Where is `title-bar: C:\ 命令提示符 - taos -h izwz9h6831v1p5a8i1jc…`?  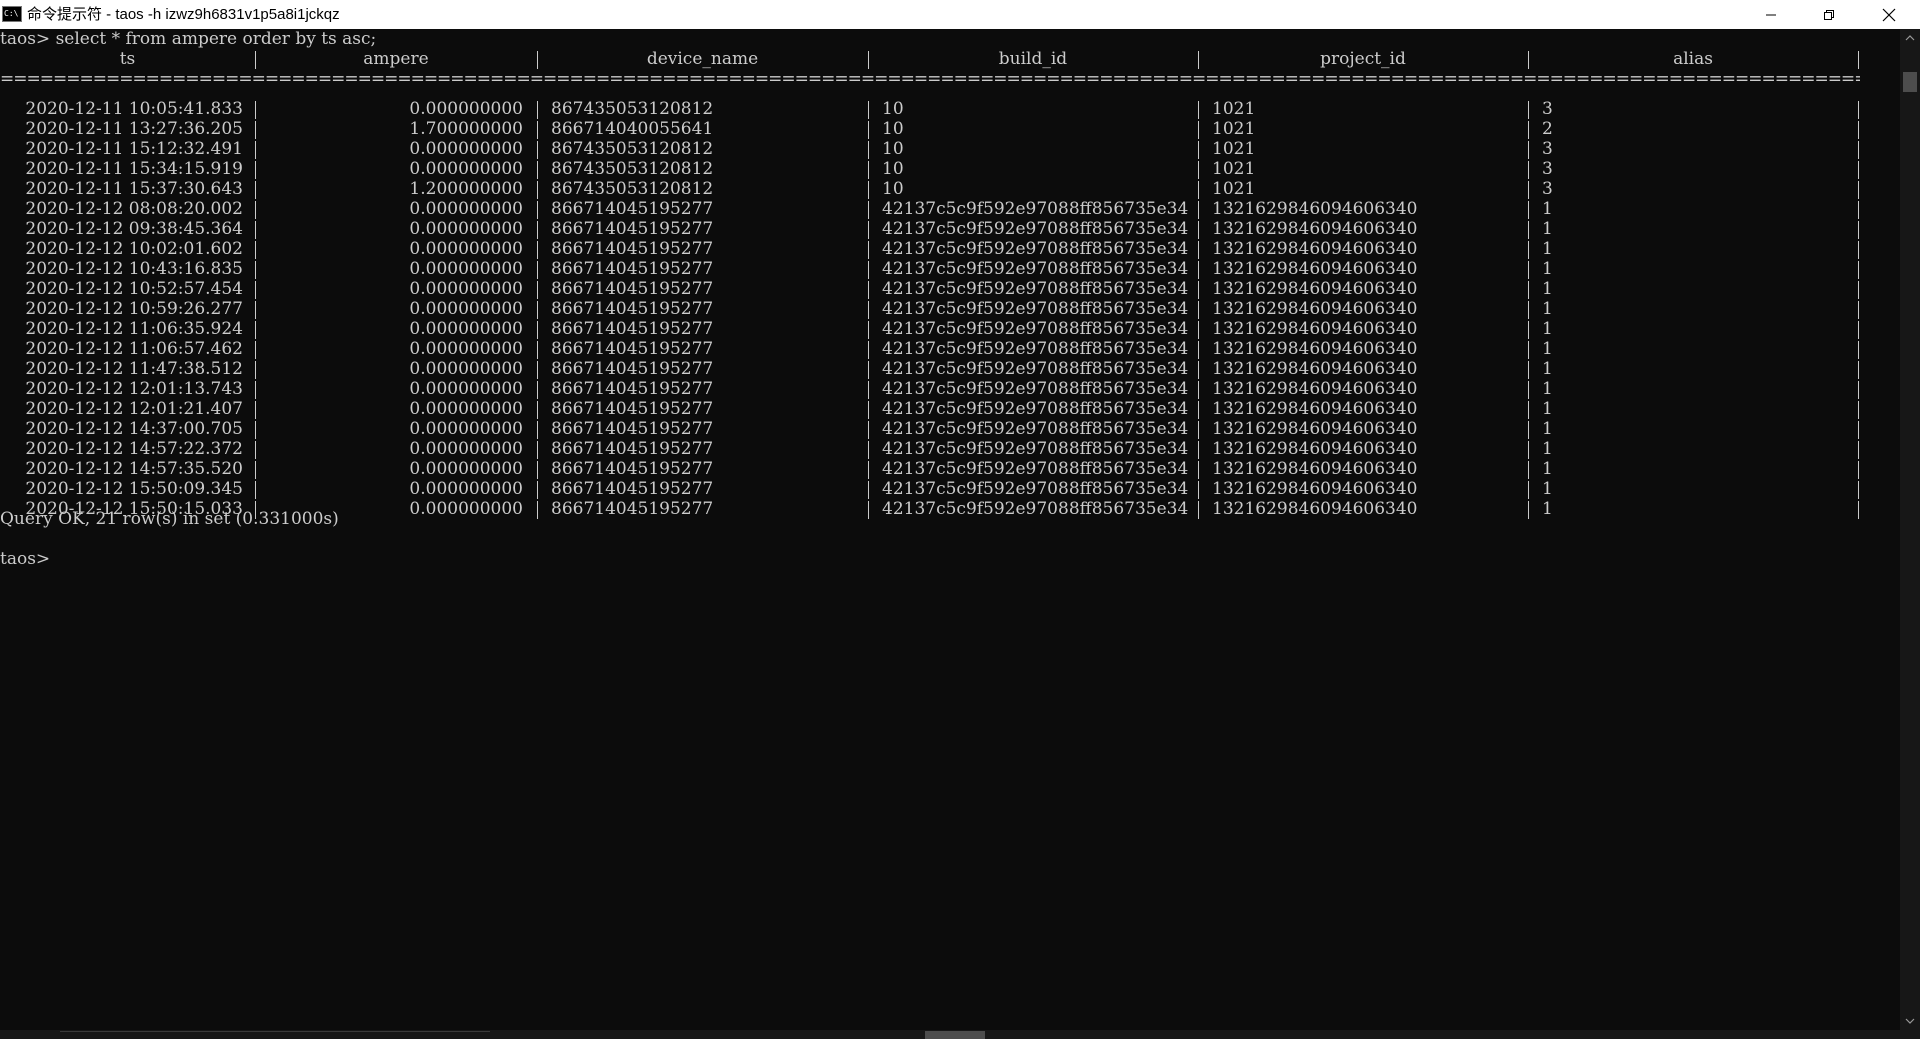
title-bar: C:\ 命令提示符 - taos -h izwz9h6831v1p5a8i1jc… is located at coordinates (960, 14).